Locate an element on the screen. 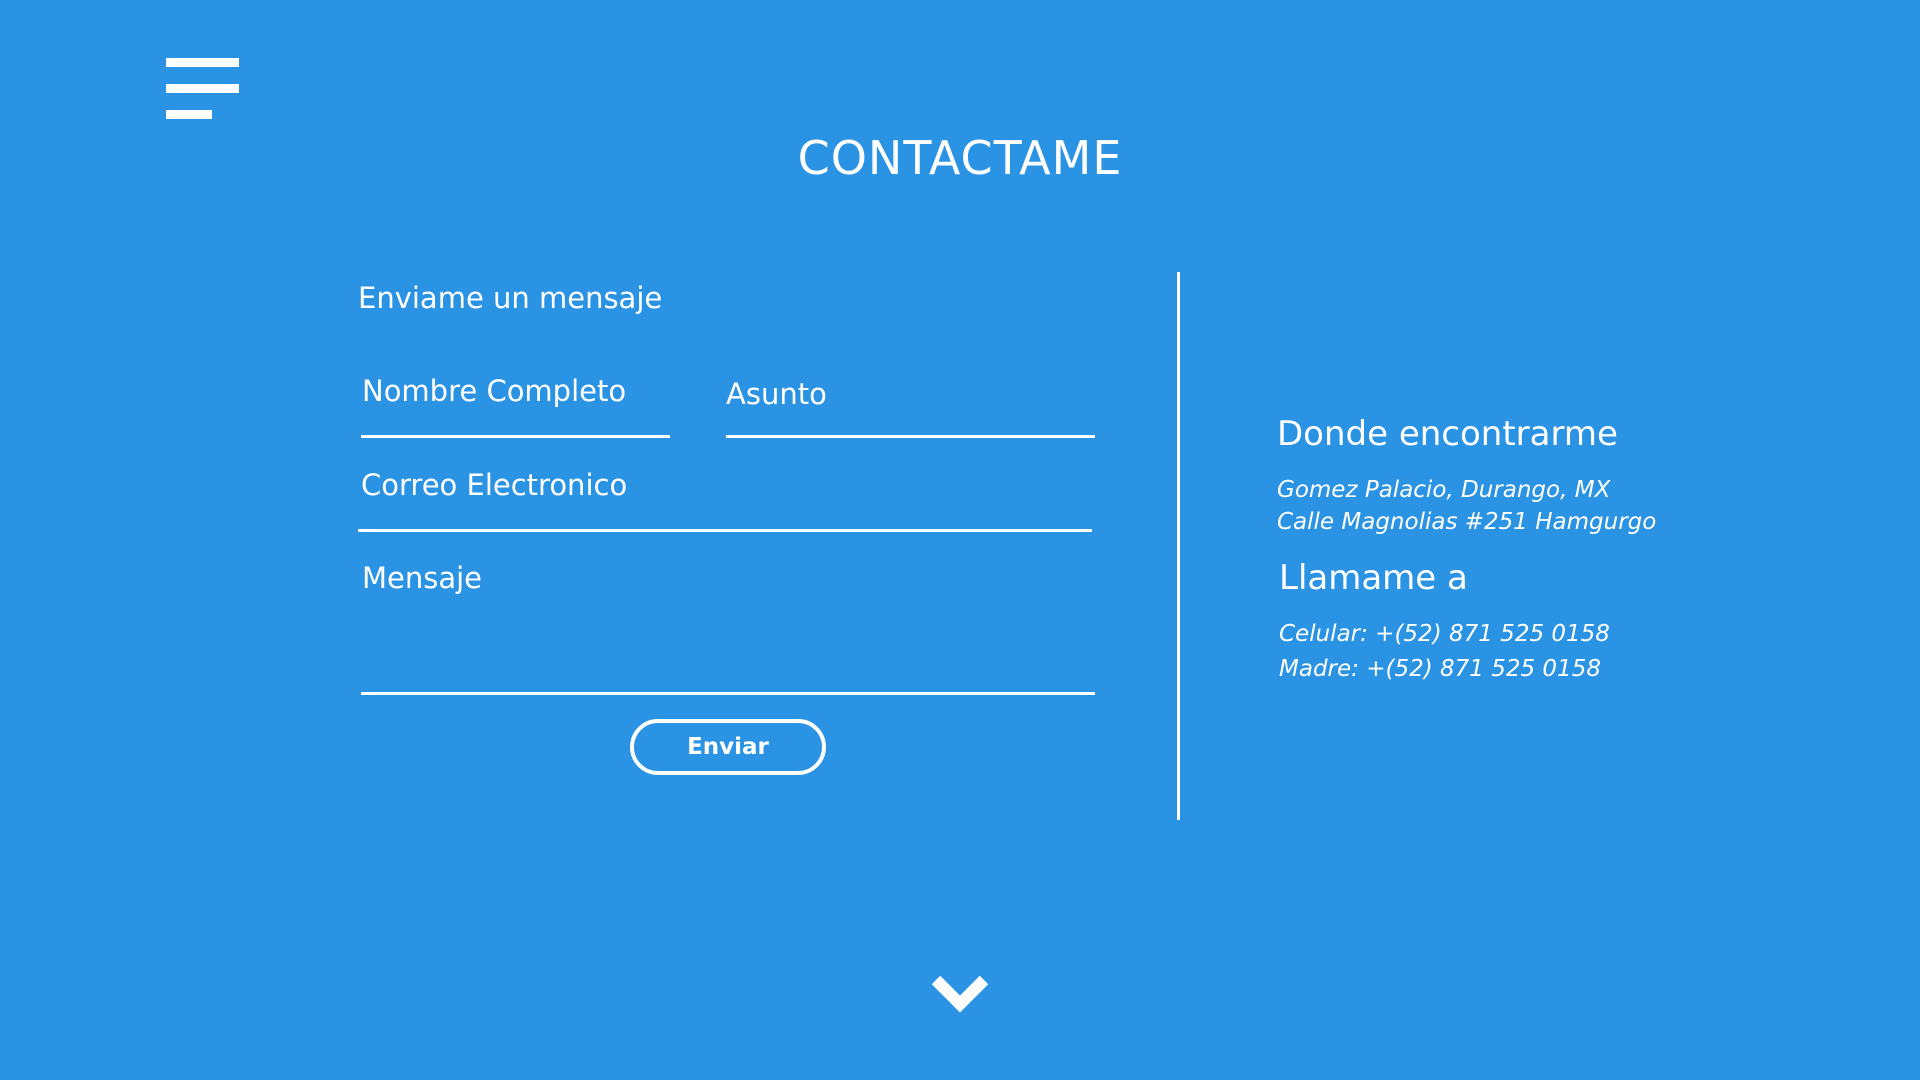  send-button: Enviar is located at coordinates (728, 747).